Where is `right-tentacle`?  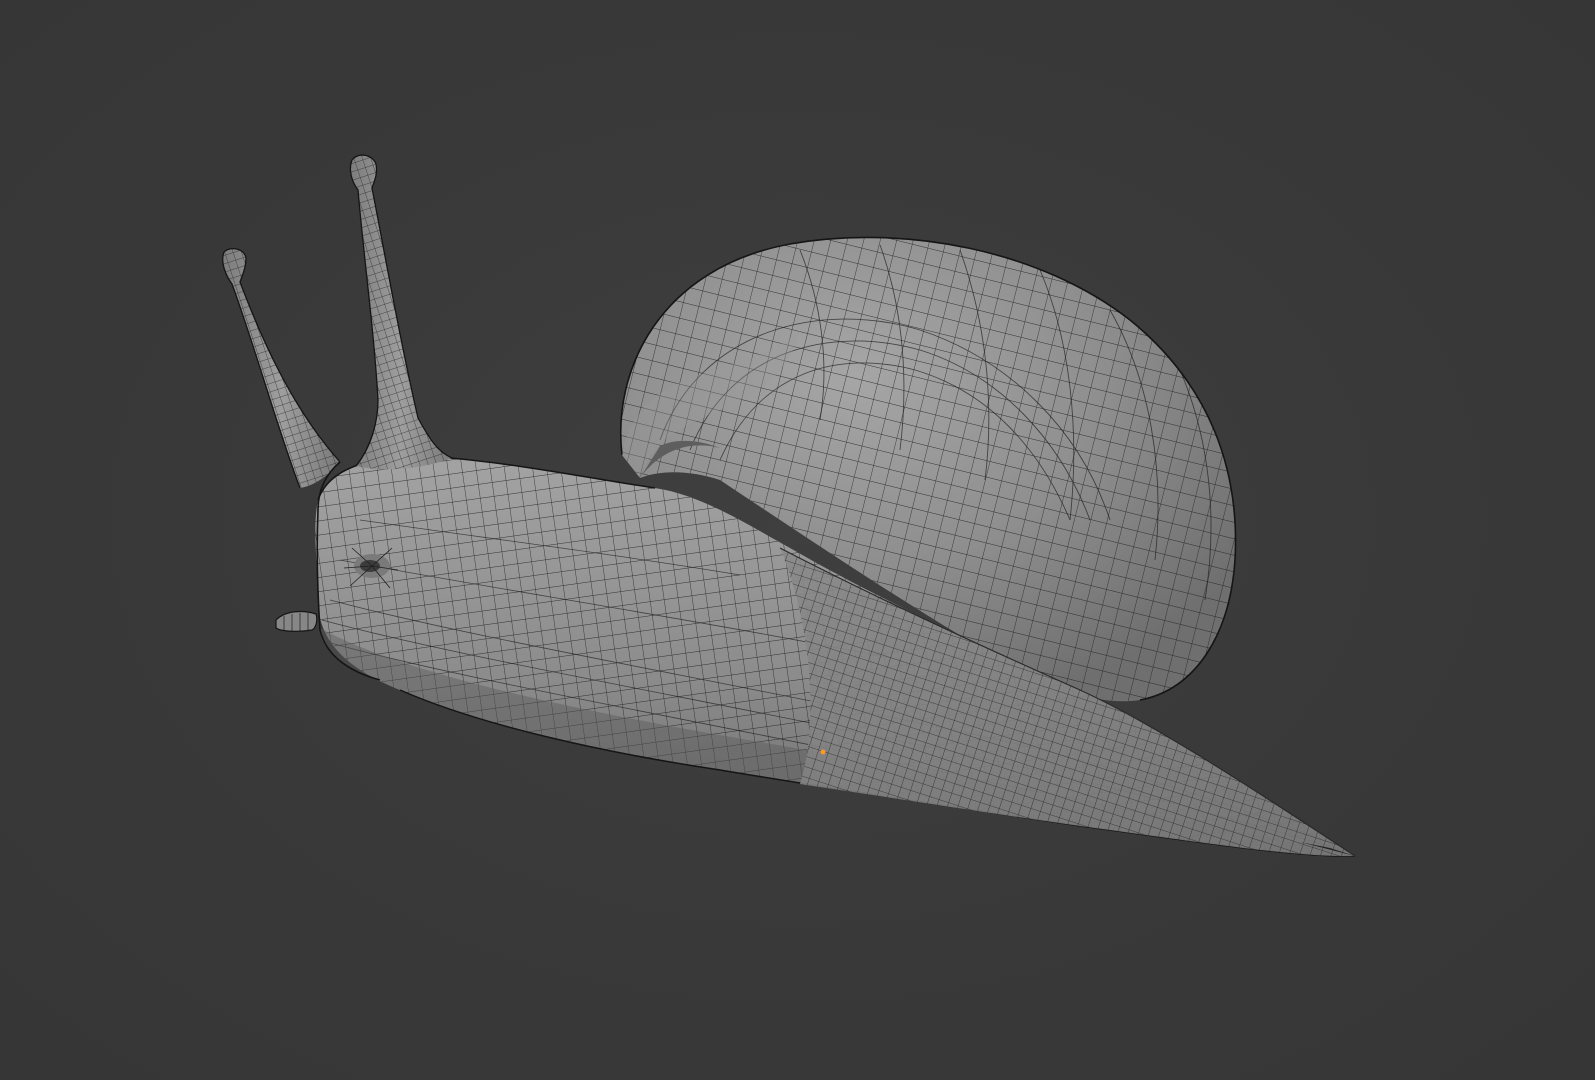 right-tentacle is located at coordinates (405, 315).